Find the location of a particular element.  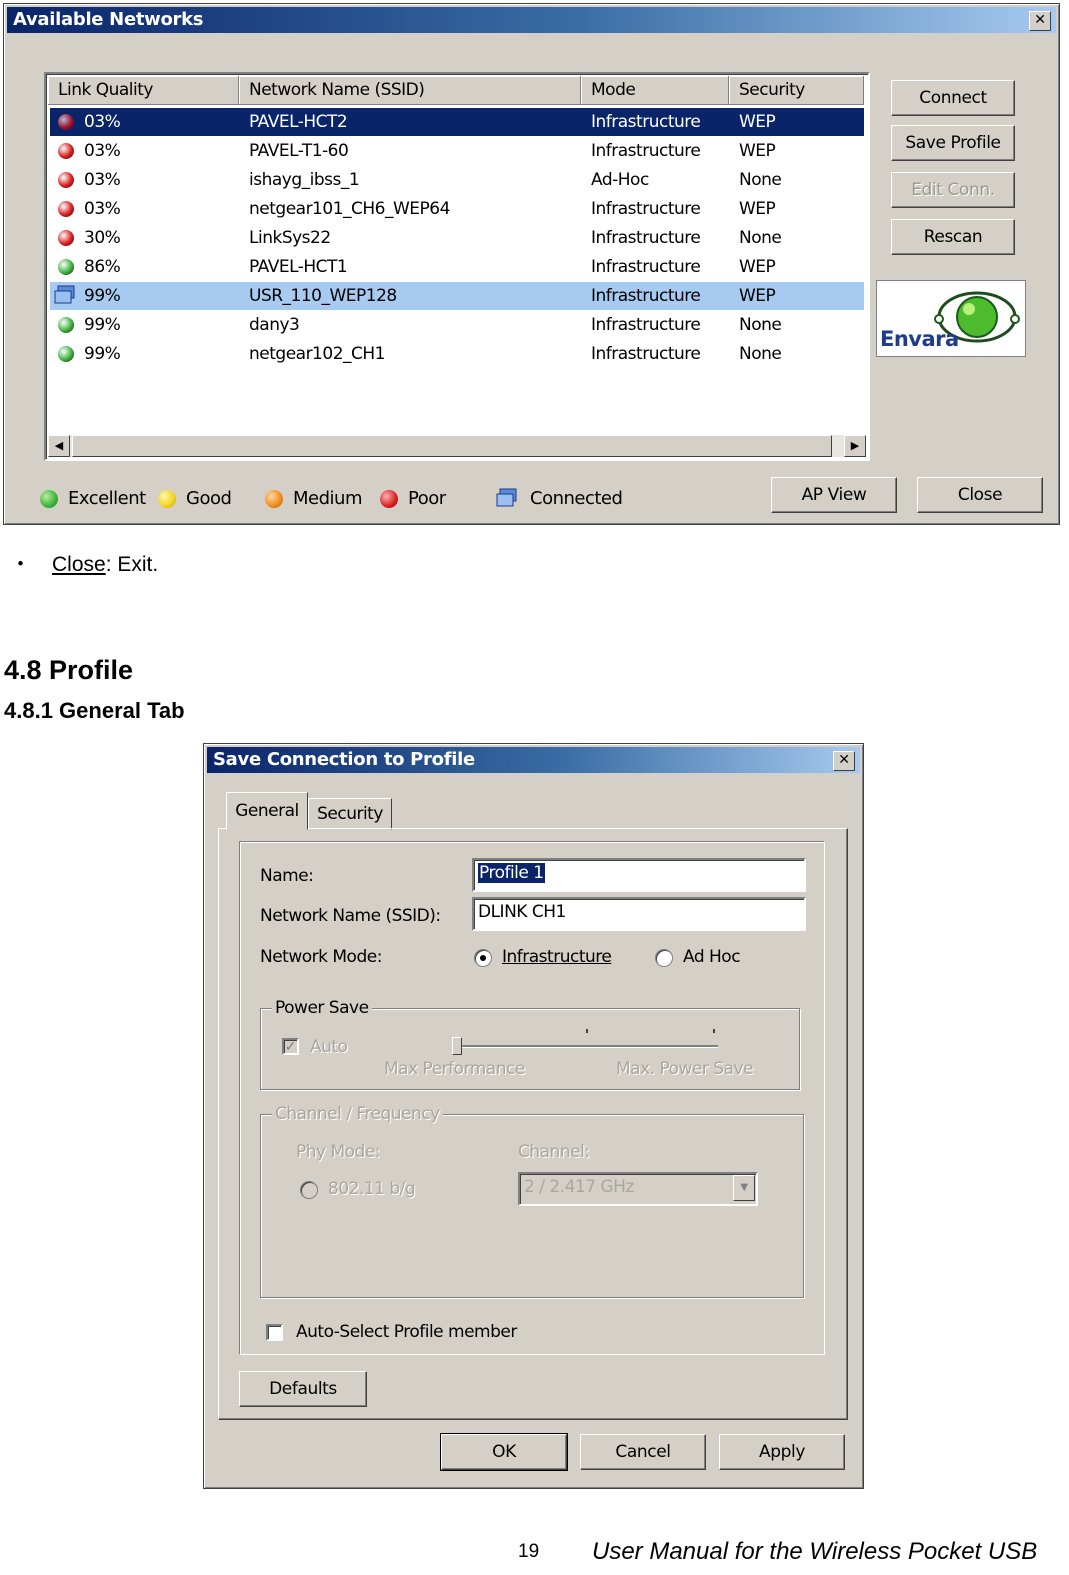

cell-ssid: netgear102_CH1 is located at coordinates (317, 354).